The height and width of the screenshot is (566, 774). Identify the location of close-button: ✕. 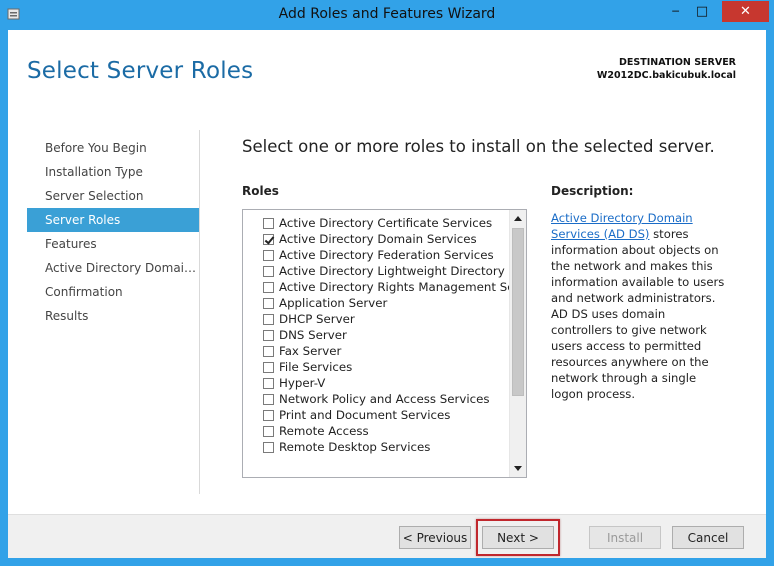
(745, 11).